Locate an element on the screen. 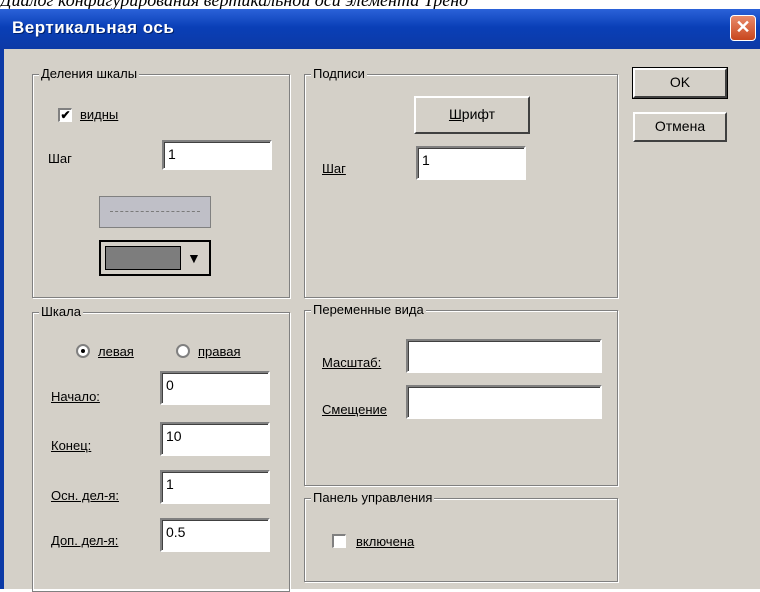 The image size is (760, 592). title-bar: Вертикальная ось ✕ is located at coordinates (380, 29).